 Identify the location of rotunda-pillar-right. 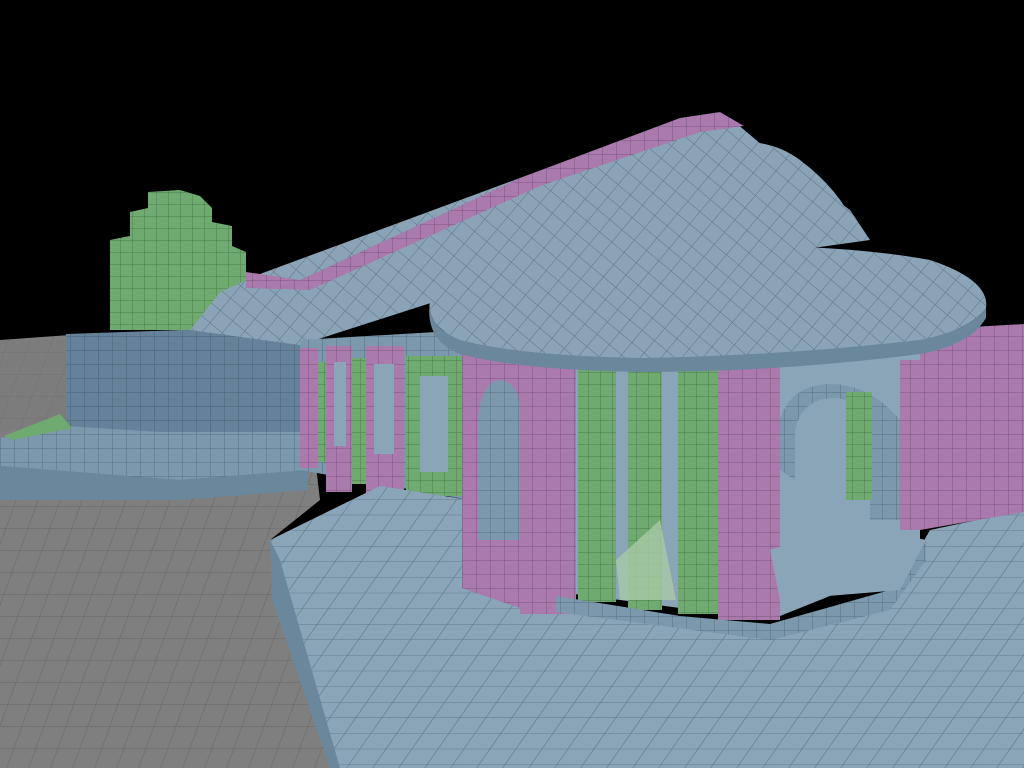
(749, 486).